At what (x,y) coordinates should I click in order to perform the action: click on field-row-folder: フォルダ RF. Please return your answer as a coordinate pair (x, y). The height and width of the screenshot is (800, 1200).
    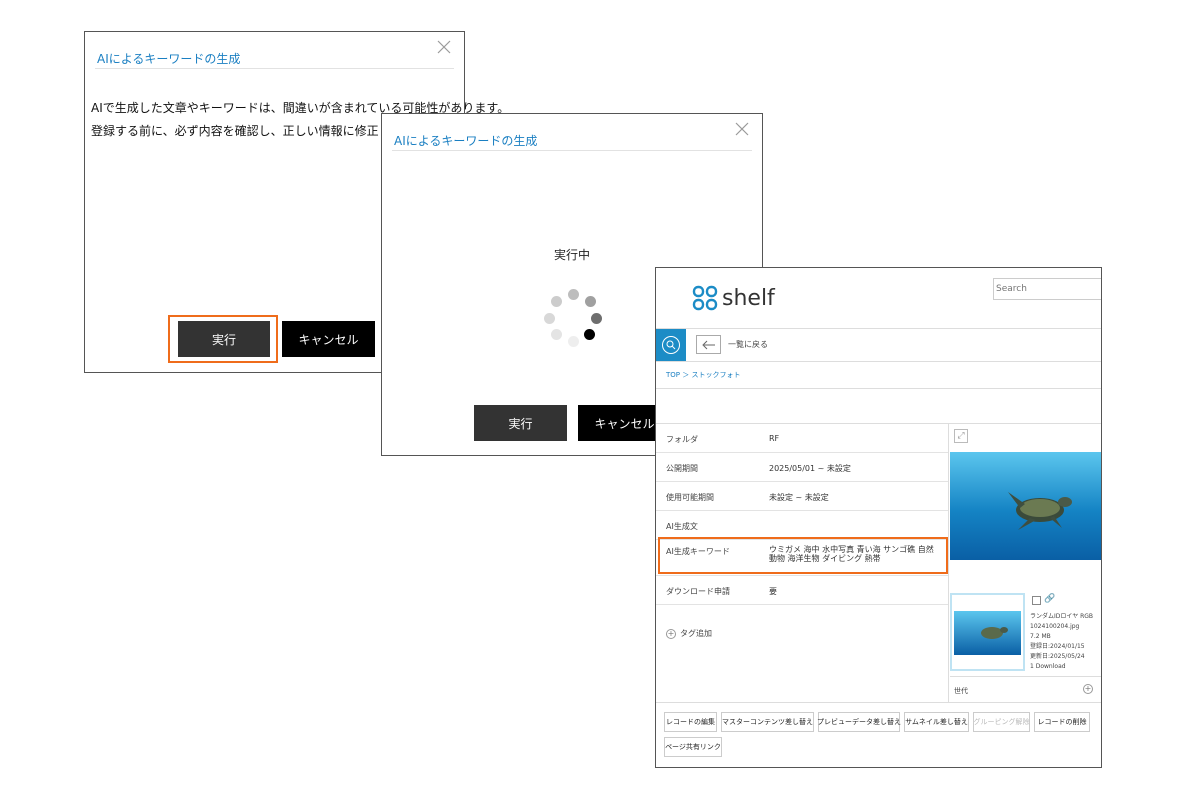
    Looking at the image, I should click on (802, 438).